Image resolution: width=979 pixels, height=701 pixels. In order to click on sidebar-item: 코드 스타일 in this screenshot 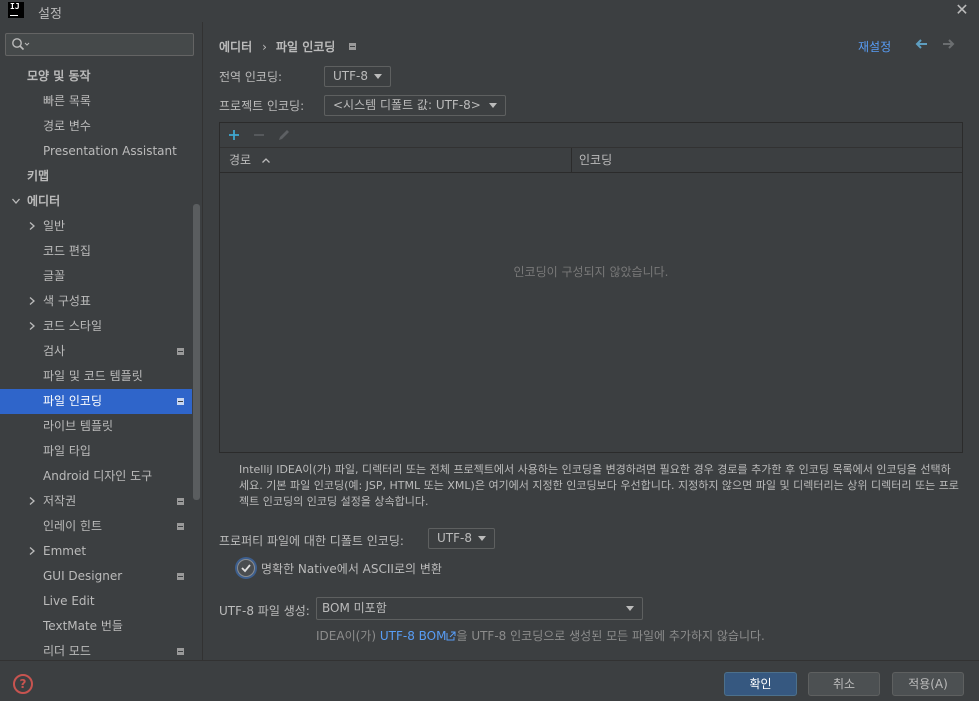, I will do `click(96, 326)`.